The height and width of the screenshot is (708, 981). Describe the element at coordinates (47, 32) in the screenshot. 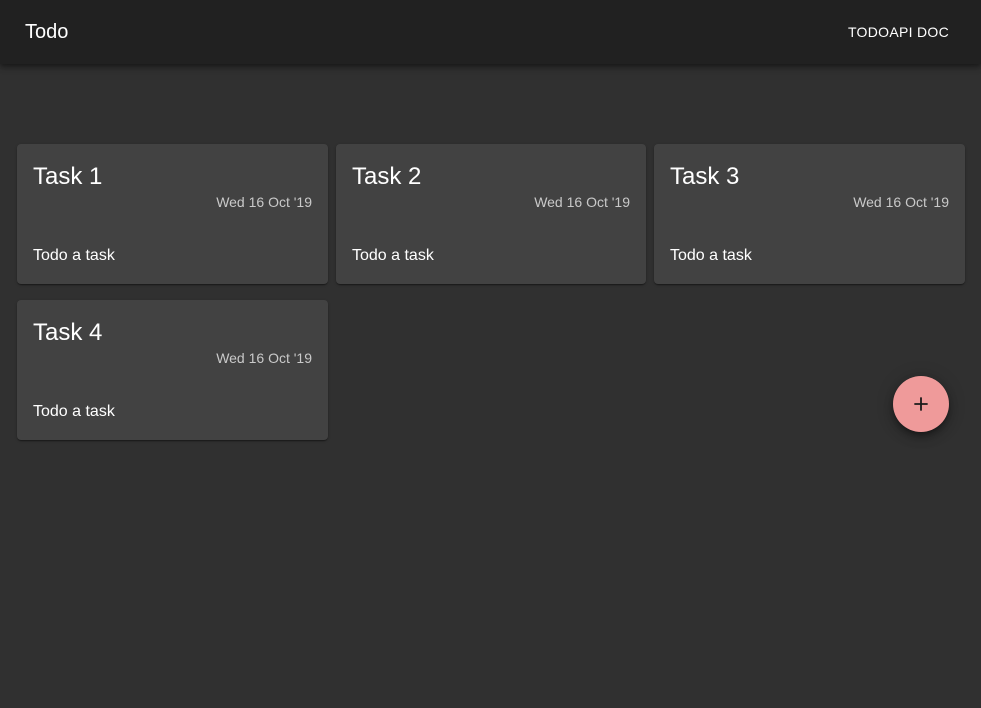

I see `app-title: Todo` at that location.